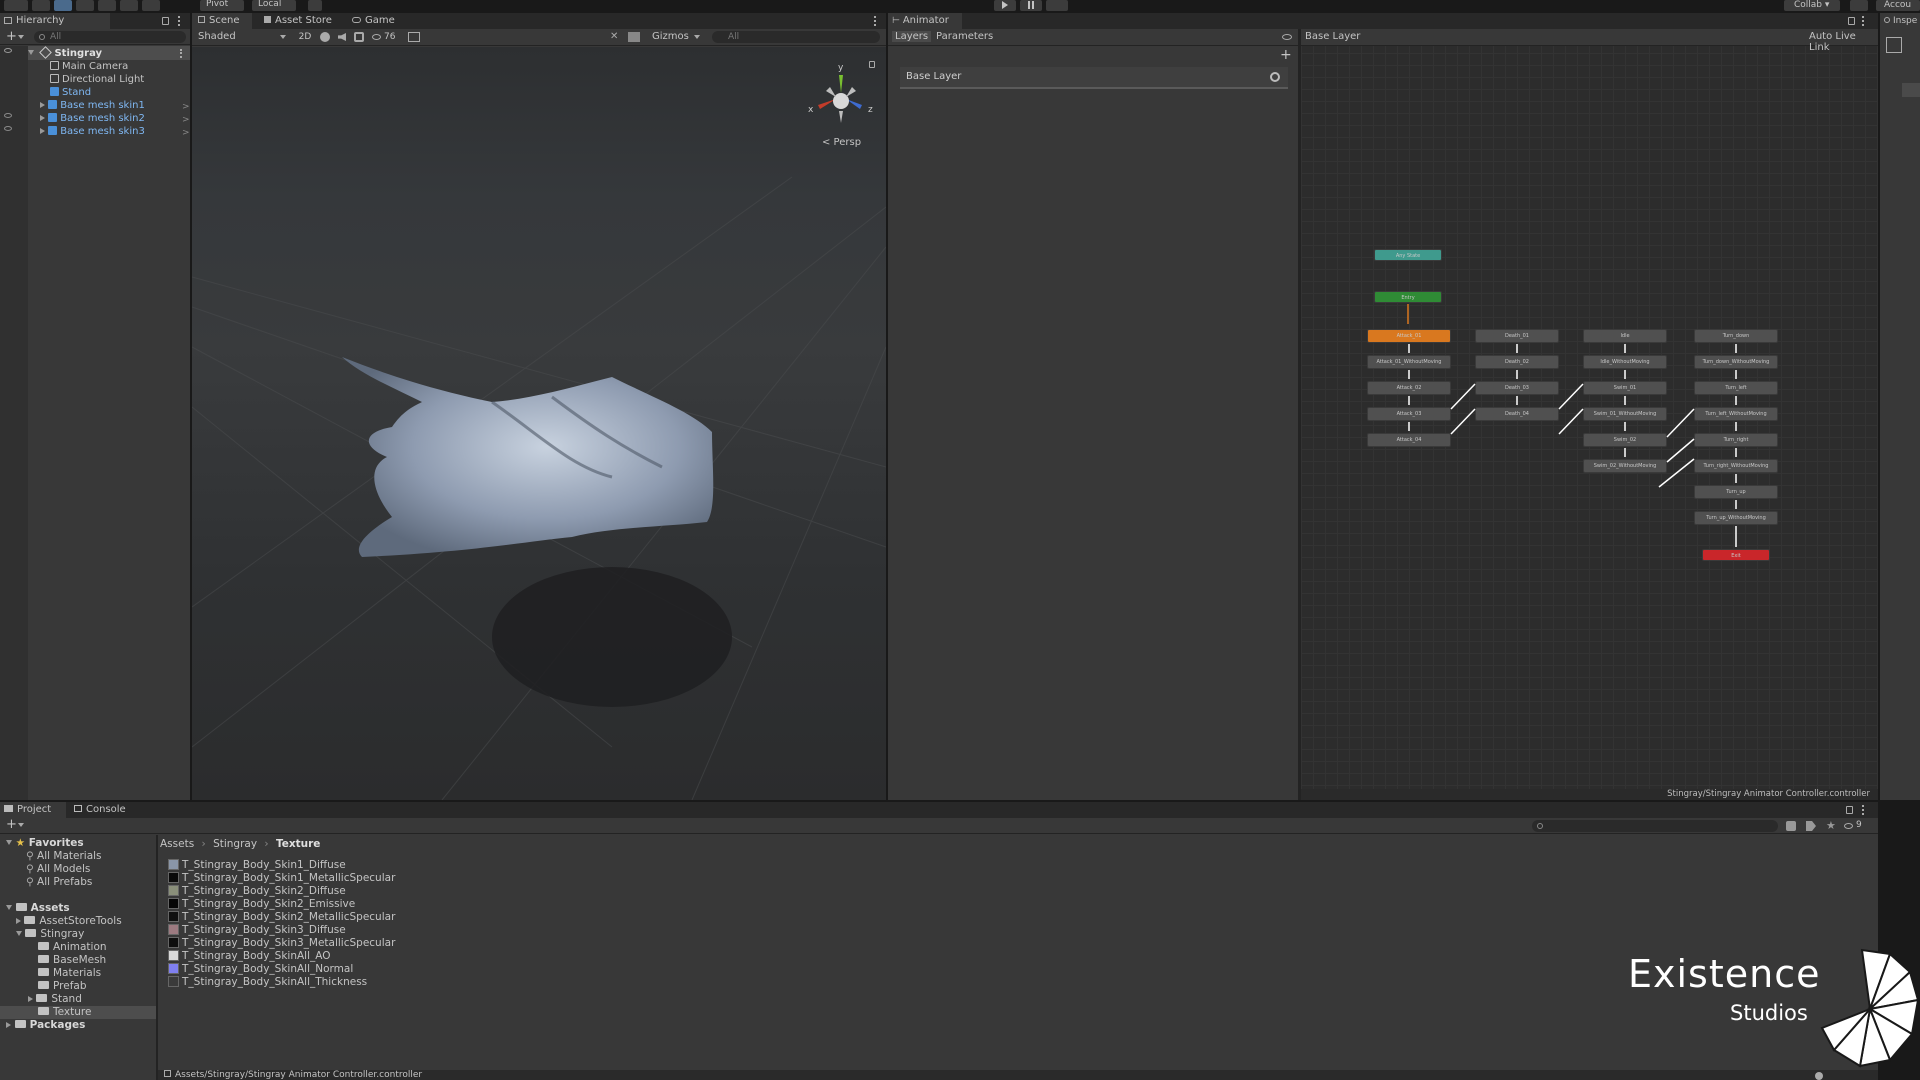 The width and height of the screenshot is (1920, 1080). Describe the element at coordinates (58, 869) in the screenshot. I see `favorite-item: ⚲ All Models` at that location.